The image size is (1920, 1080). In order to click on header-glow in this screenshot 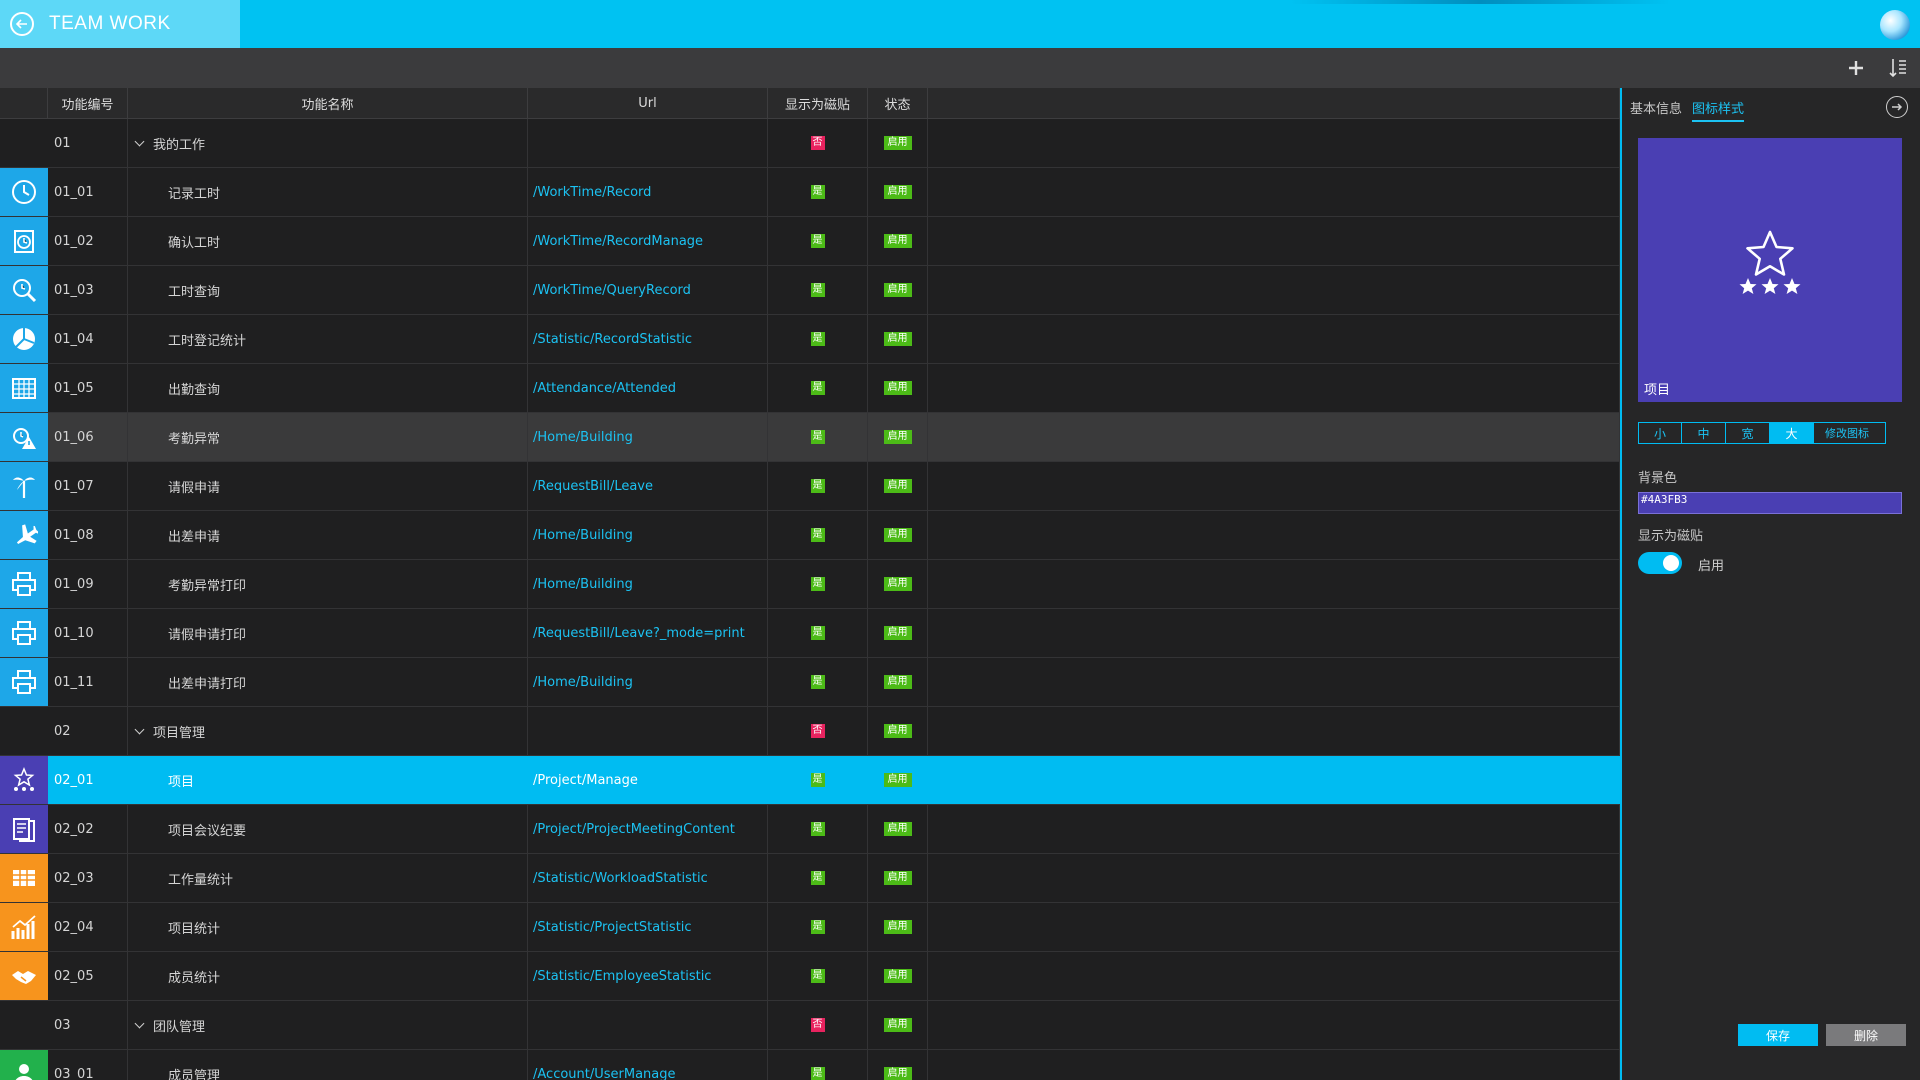, I will do `click(1480, 2)`.